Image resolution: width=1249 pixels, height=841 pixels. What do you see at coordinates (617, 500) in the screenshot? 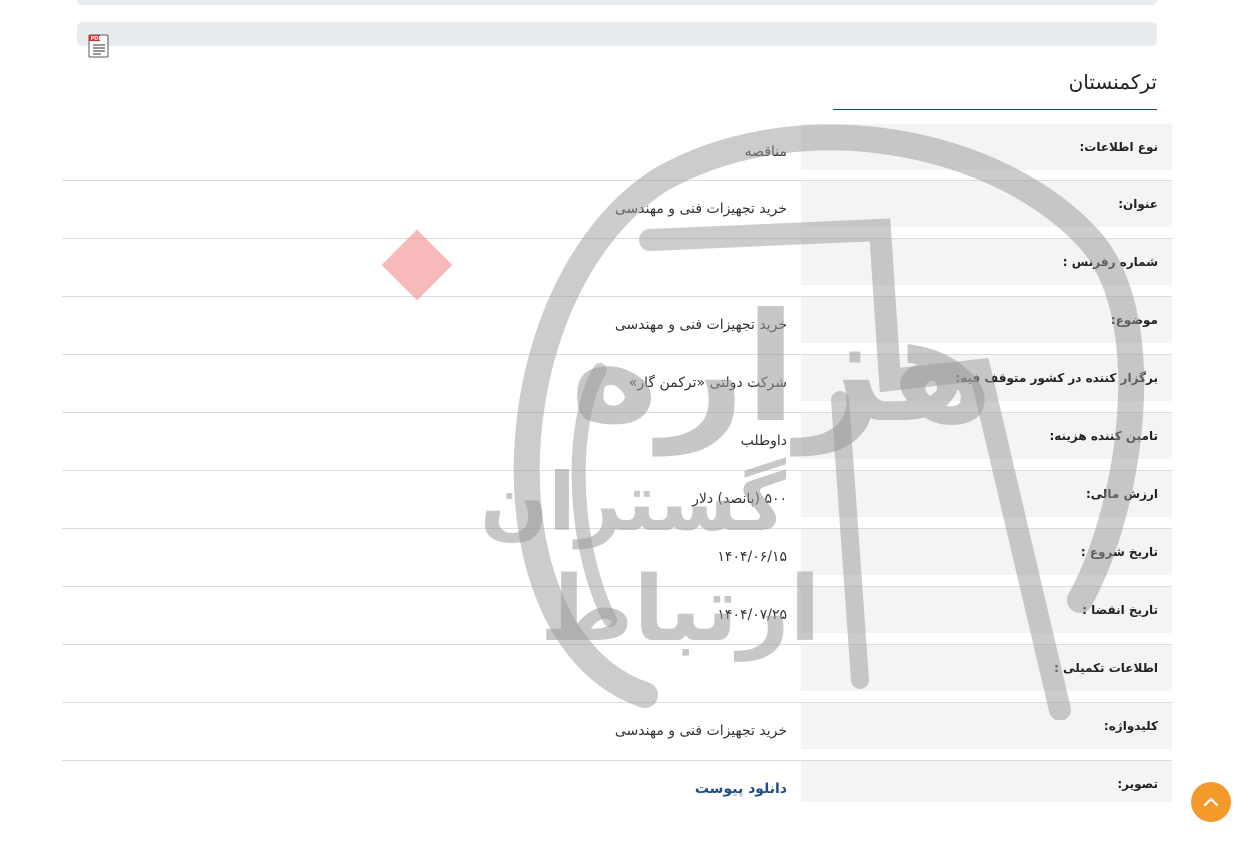
I see `table-row: ارزش مالی: ۵۰۰ (پانصد) دلار` at bounding box center [617, 500].